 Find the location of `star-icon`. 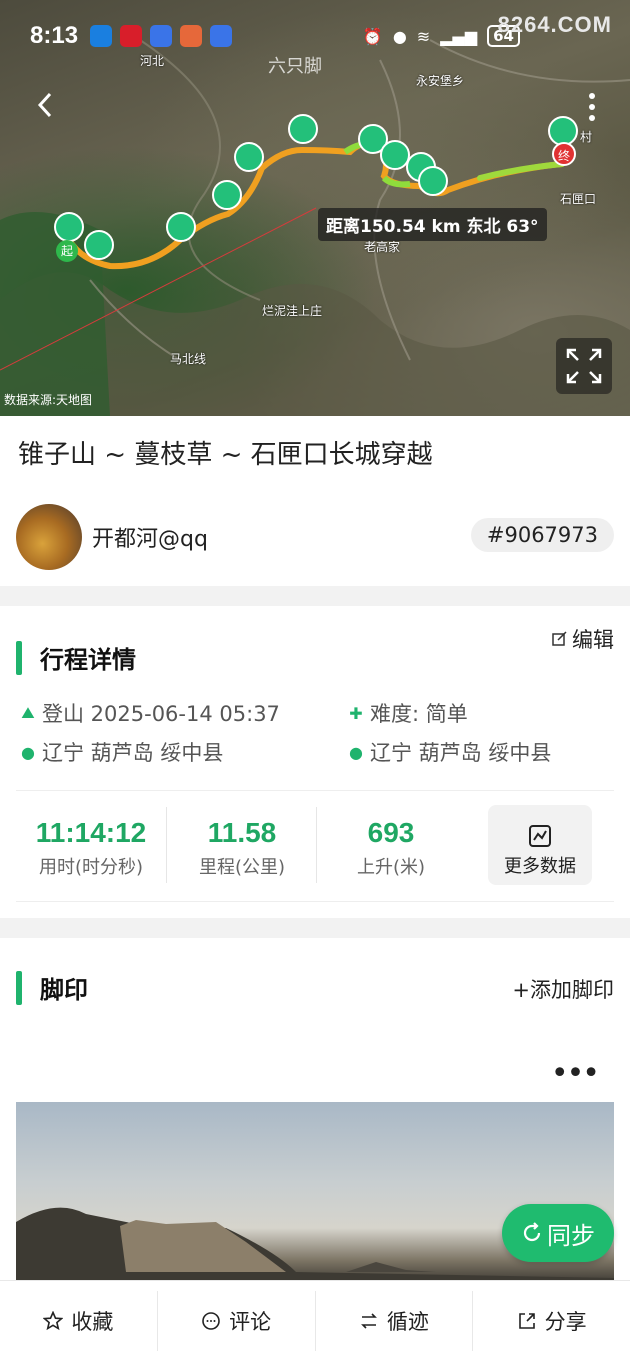

star-icon is located at coordinates (53, 1321).